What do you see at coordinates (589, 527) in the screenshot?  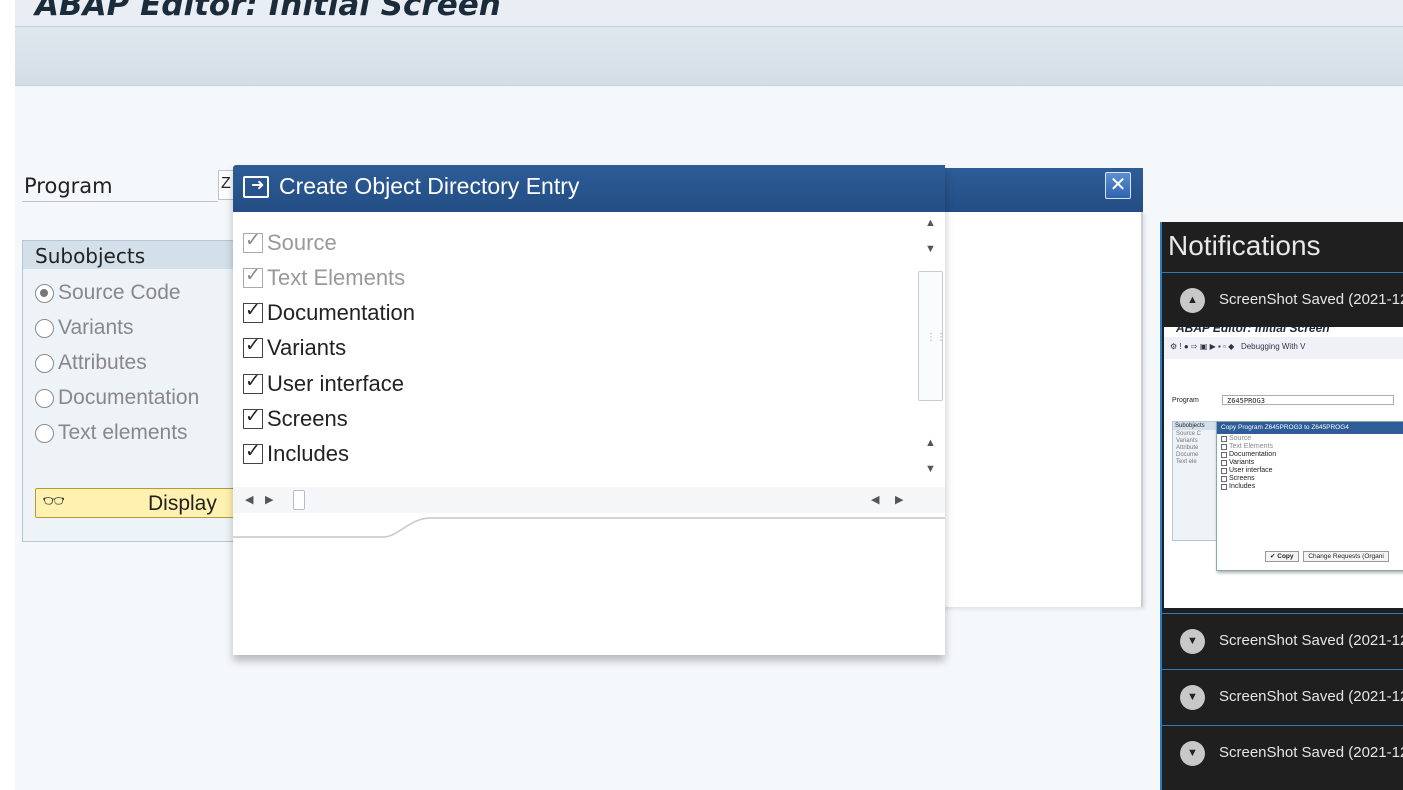 I see `tab-divider-line` at bounding box center [589, 527].